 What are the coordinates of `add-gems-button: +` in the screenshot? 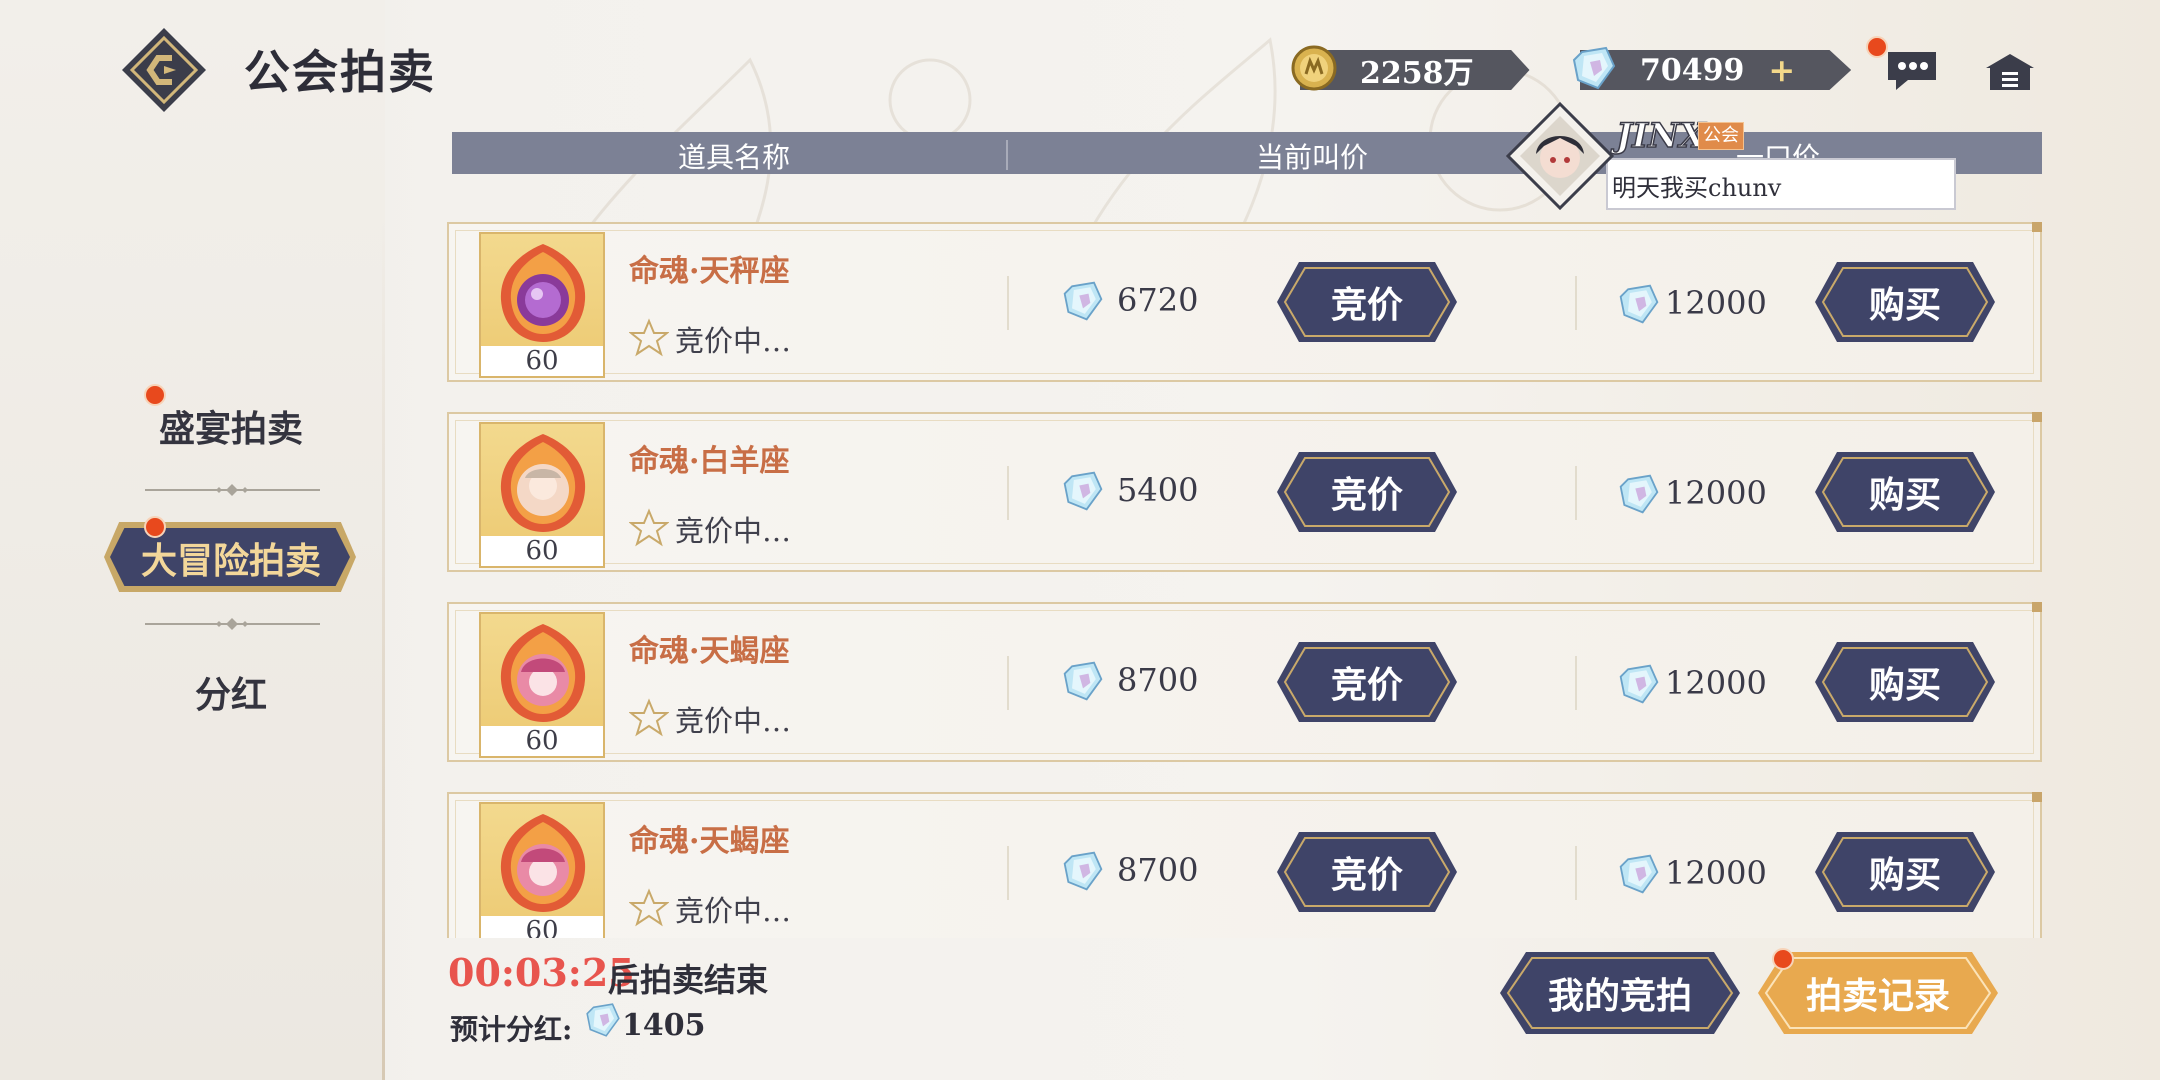 It's located at (1781, 70).